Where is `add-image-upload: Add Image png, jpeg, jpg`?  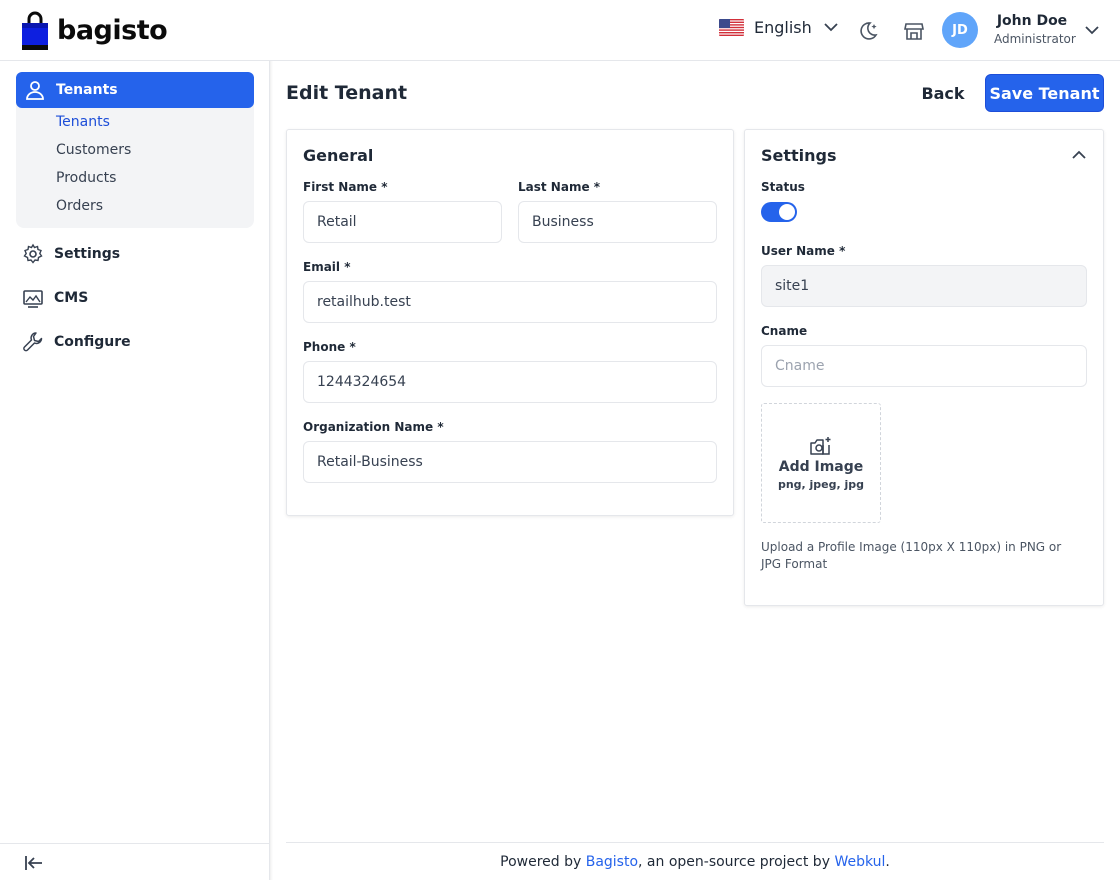 add-image-upload: Add Image png, jpeg, jpg is located at coordinates (821, 463).